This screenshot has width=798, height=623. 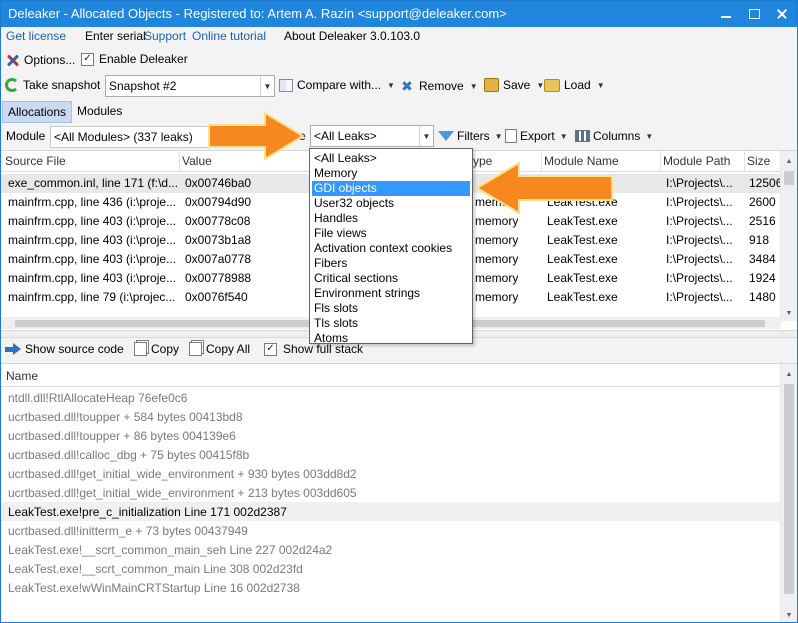 I want to click on dropdown-item-memory: Memory, so click(x=391, y=173).